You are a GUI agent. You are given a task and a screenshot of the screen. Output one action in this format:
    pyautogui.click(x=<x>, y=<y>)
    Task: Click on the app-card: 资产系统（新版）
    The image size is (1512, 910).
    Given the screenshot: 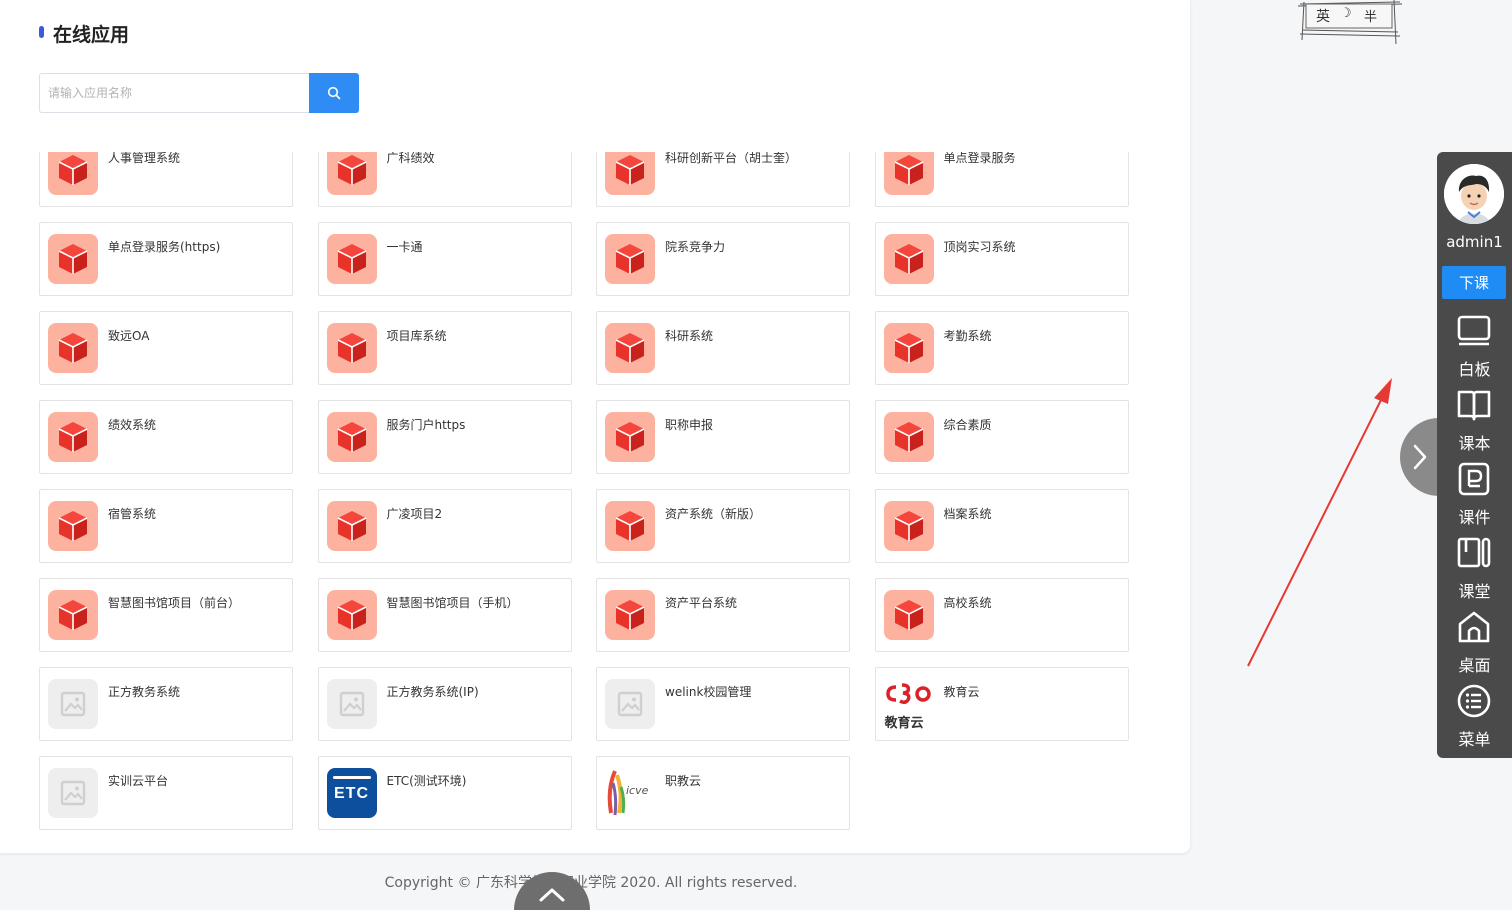 What is the action you would take?
    pyautogui.click(x=723, y=526)
    